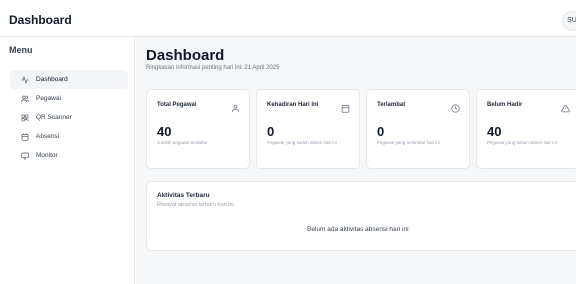  I want to click on card-title: Kehadiran Hari Ini, so click(293, 105).